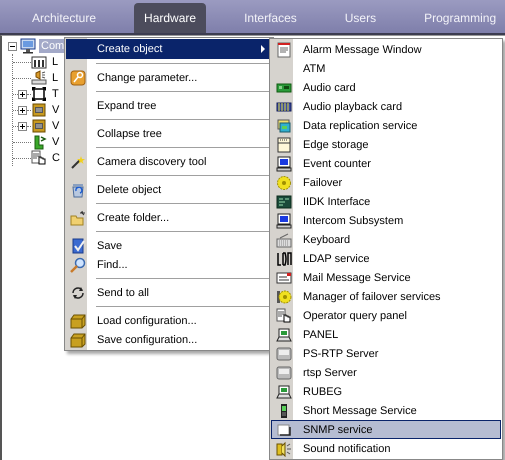  What do you see at coordinates (284, 240) in the screenshot?
I see `keyboard-icon` at bounding box center [284, 240].